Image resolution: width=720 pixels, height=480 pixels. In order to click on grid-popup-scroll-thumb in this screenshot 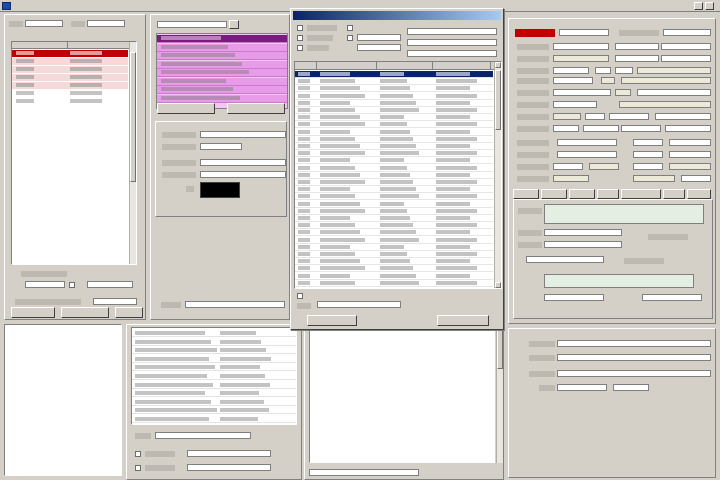, I will do `click(498, 100)`.